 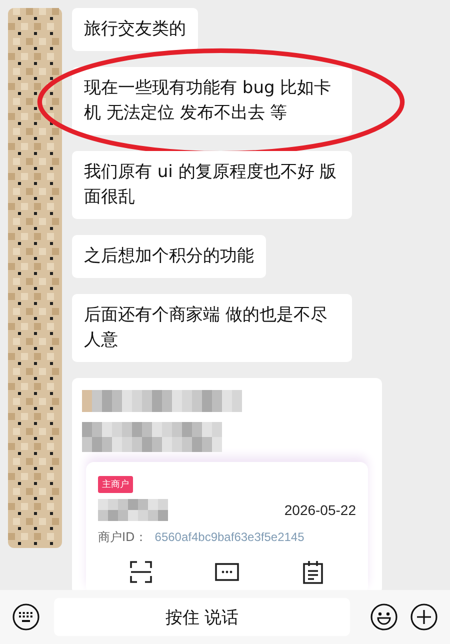 What do you see at coordinates (202, 617) in the screenshot?
I see `hold-to-talk-button: 按住 说话` at bounding box center [202, 617].